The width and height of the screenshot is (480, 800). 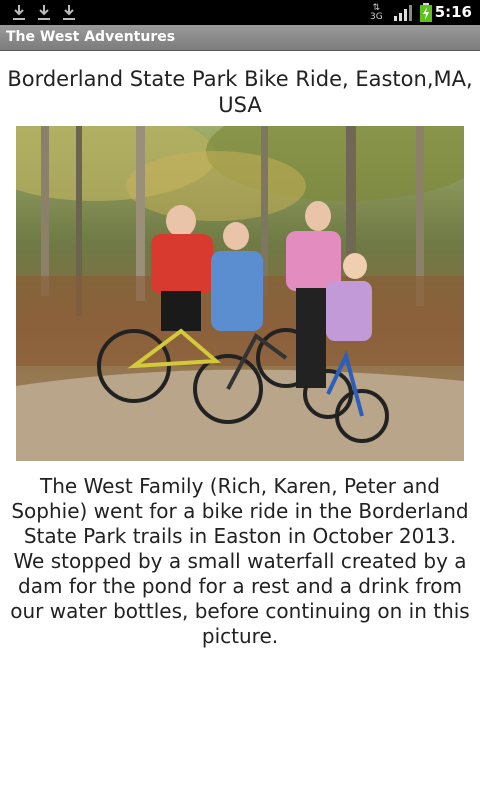 What do you see at coordinates (453, 12) in the screenshot?
I see `clock: 5:16` at bounding box center [453, 12].